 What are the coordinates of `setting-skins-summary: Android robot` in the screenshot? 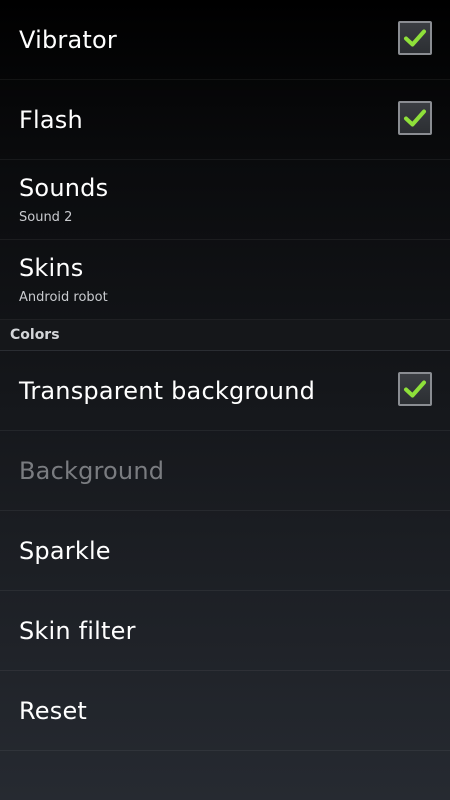 It's located at (63, 297).